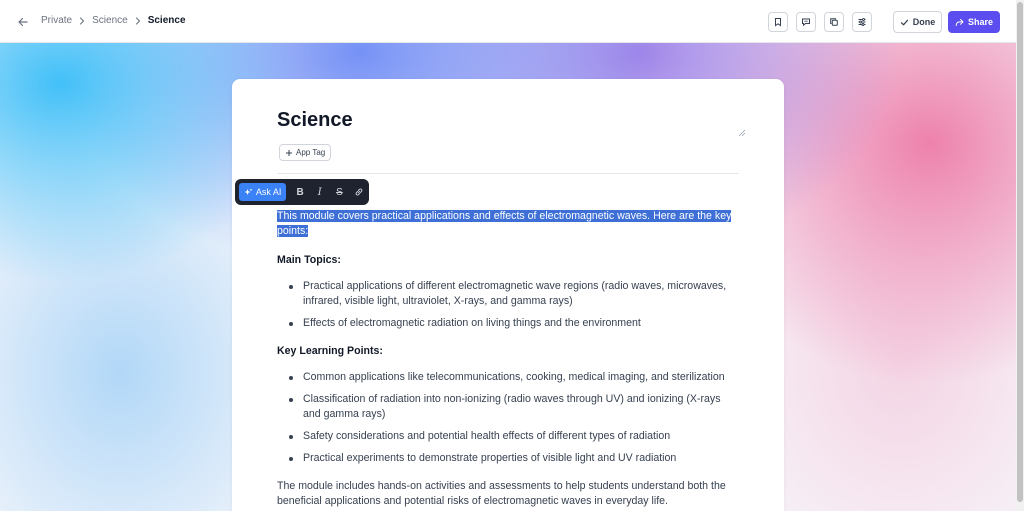 The image size is (1024, 511). I want to click on link-button, so click(359, 192).